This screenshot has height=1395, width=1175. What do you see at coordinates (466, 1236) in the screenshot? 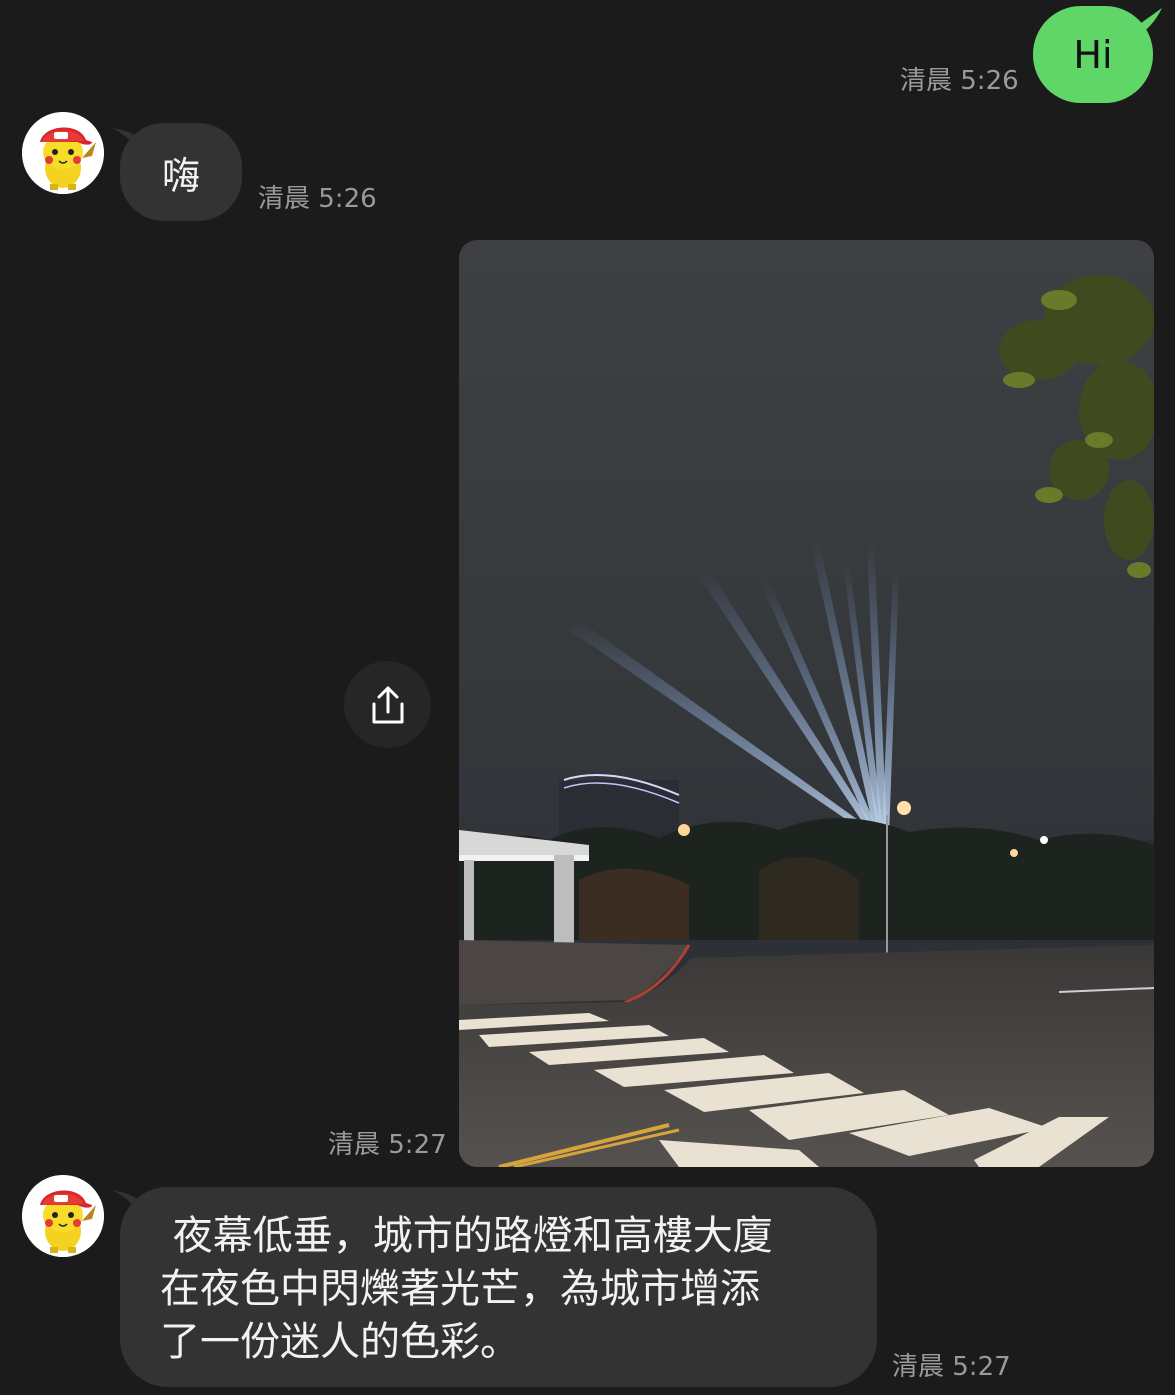
I see `message-text-line: 夜幕低垂，城市的路燈和高樓大廈` at bounding box center [466, 1236].